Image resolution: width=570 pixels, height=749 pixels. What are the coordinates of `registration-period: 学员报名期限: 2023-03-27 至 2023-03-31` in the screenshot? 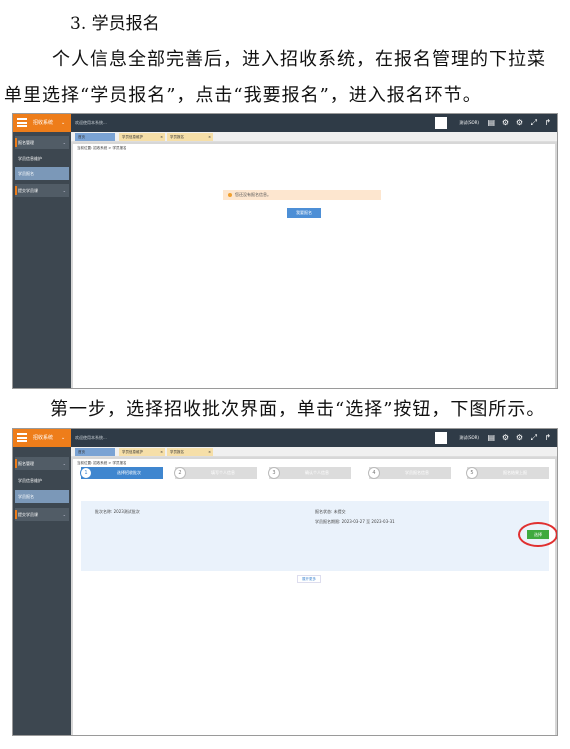 It's located at (355, 521).